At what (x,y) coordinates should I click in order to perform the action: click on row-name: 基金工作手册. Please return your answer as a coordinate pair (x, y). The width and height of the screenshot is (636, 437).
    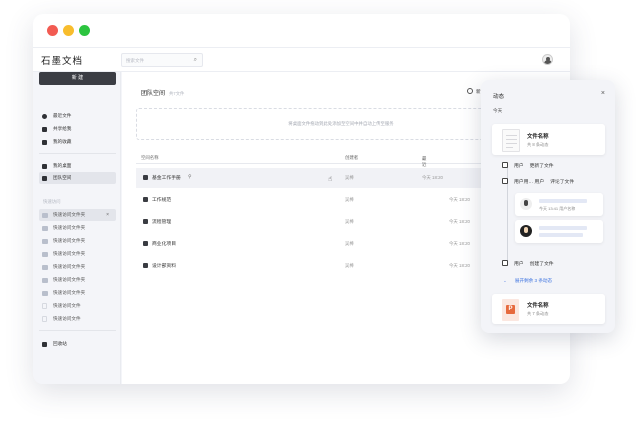
    Looking at the image, I should click on (166, 178).